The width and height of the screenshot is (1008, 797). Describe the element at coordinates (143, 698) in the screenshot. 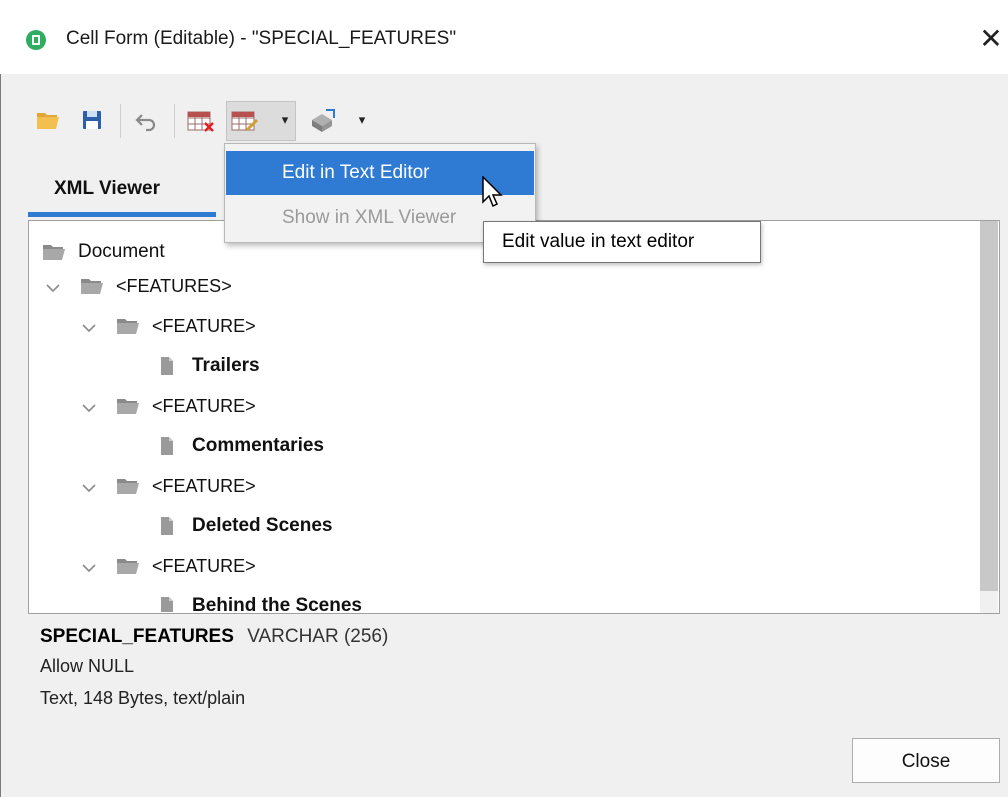

I see `content-info: Text, 148 Bytes, text/plain` at that location.